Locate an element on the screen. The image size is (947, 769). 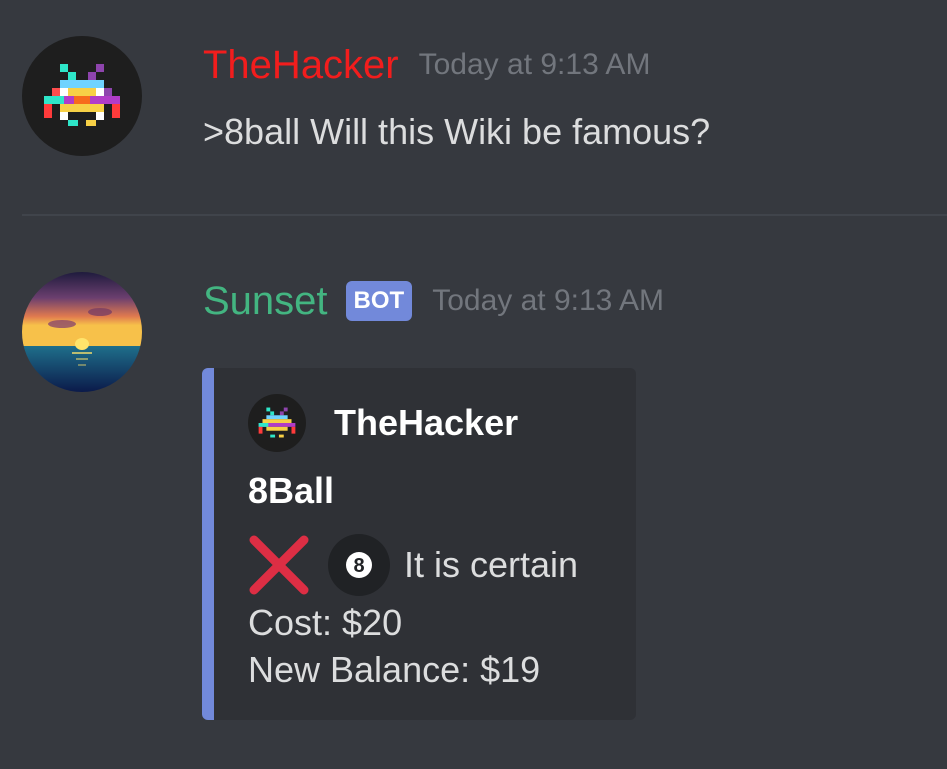
embed-author-name: TheHacker is located at coordinates (426, 423).